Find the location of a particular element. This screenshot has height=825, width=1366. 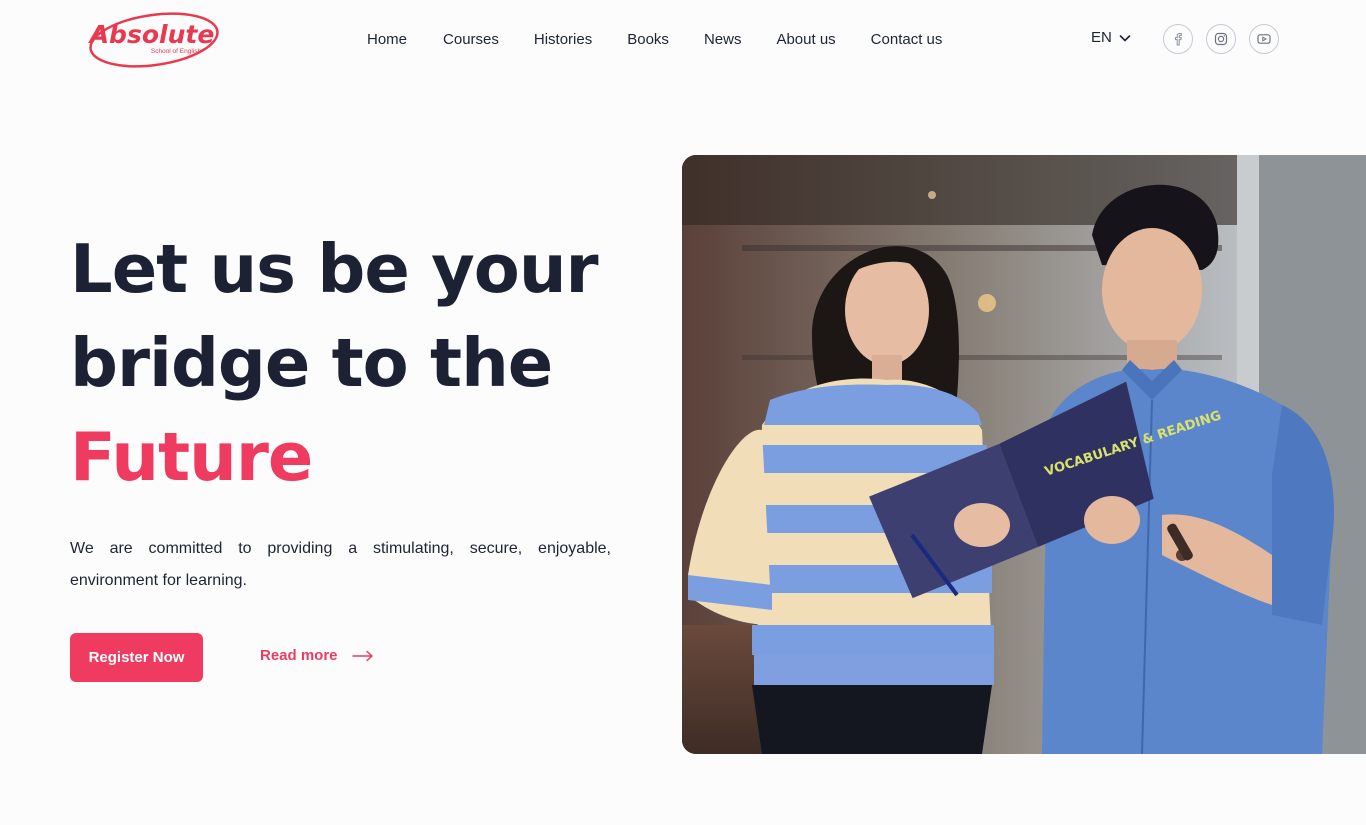

logo: Absolute School of English is located at coordinates (153, 40).